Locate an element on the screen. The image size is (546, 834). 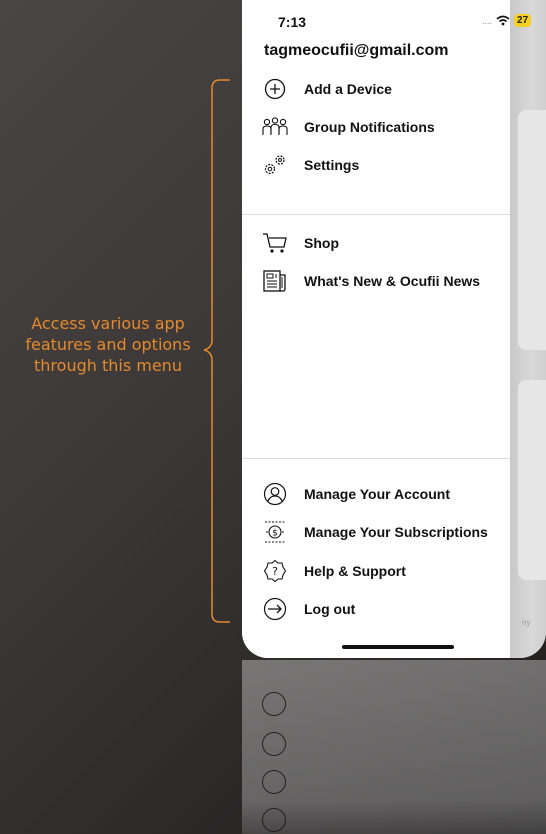
menu-item-group-notifications: Group Notifications is located at coordinates (348, 127).